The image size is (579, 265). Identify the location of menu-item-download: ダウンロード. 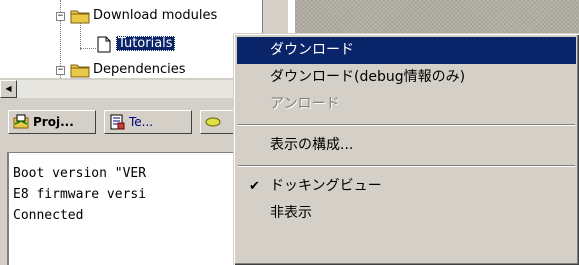
(406, 50).